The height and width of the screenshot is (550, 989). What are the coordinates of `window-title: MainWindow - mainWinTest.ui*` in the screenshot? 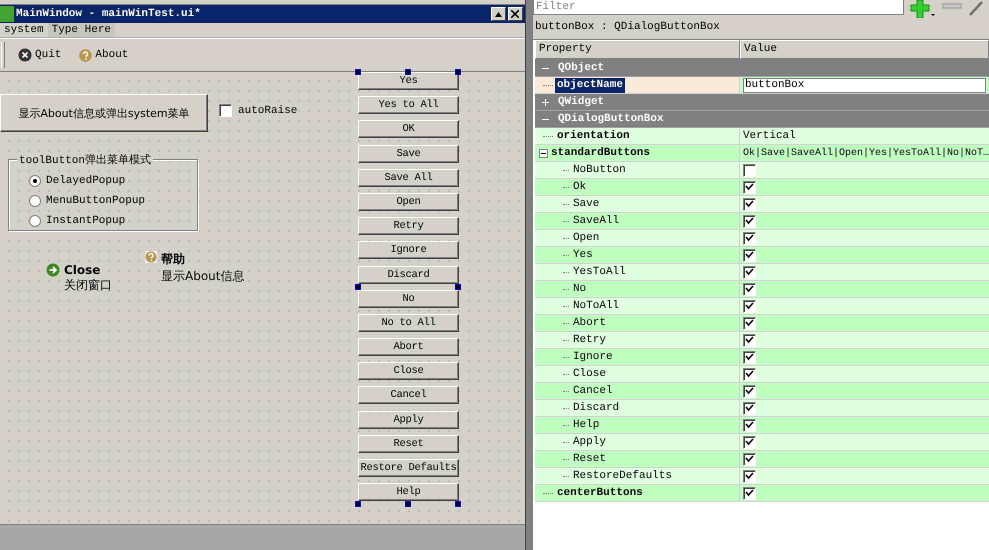 It's located at (109, 14).